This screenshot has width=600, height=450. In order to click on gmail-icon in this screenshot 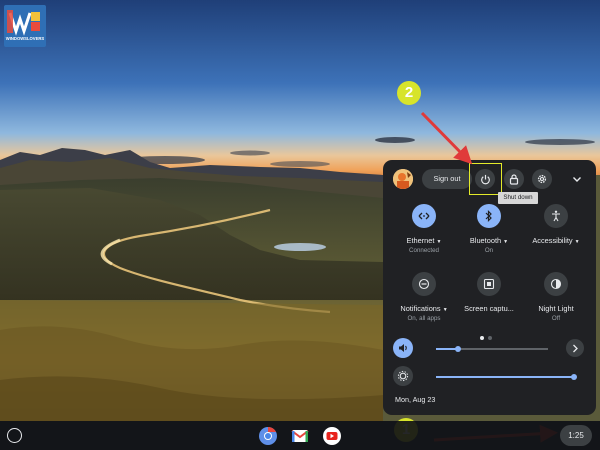, I will do `click(300, 436)`.